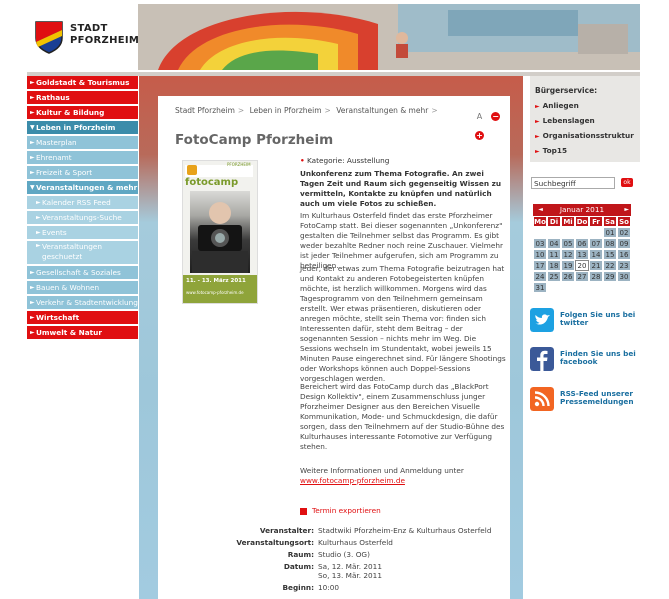 Image resolution: width=669 pixels, height=599 pixels. I want to click on calendar-day: 24, so click(540, 276).